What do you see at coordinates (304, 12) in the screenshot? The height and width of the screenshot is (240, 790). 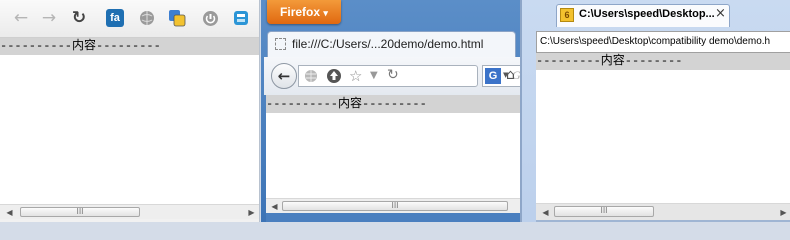 I see `firefox-menu-button: Firefox ▾` at bounding box center [304, 12].